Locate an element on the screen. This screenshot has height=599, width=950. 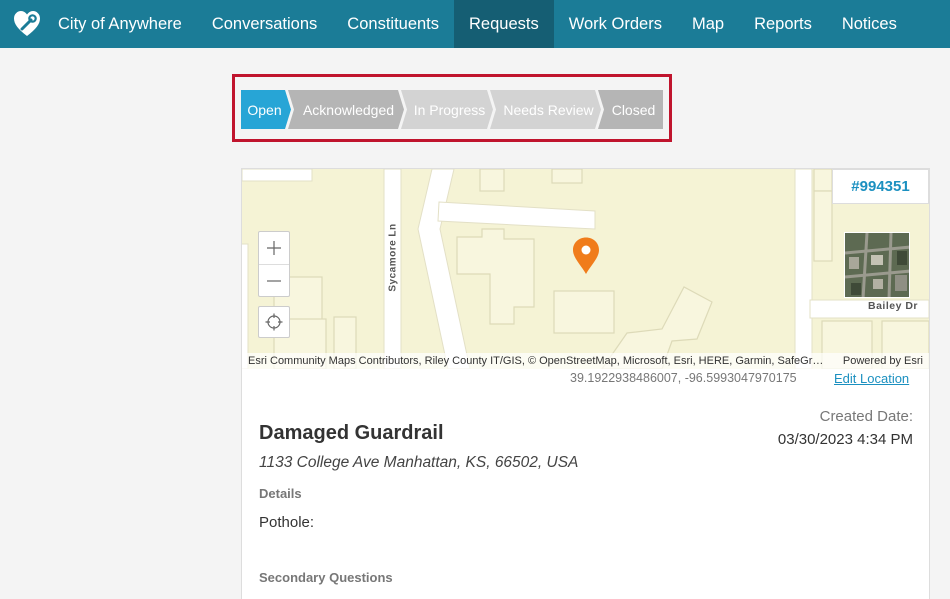
zoom-in-button is located at coordinates (274, 248).